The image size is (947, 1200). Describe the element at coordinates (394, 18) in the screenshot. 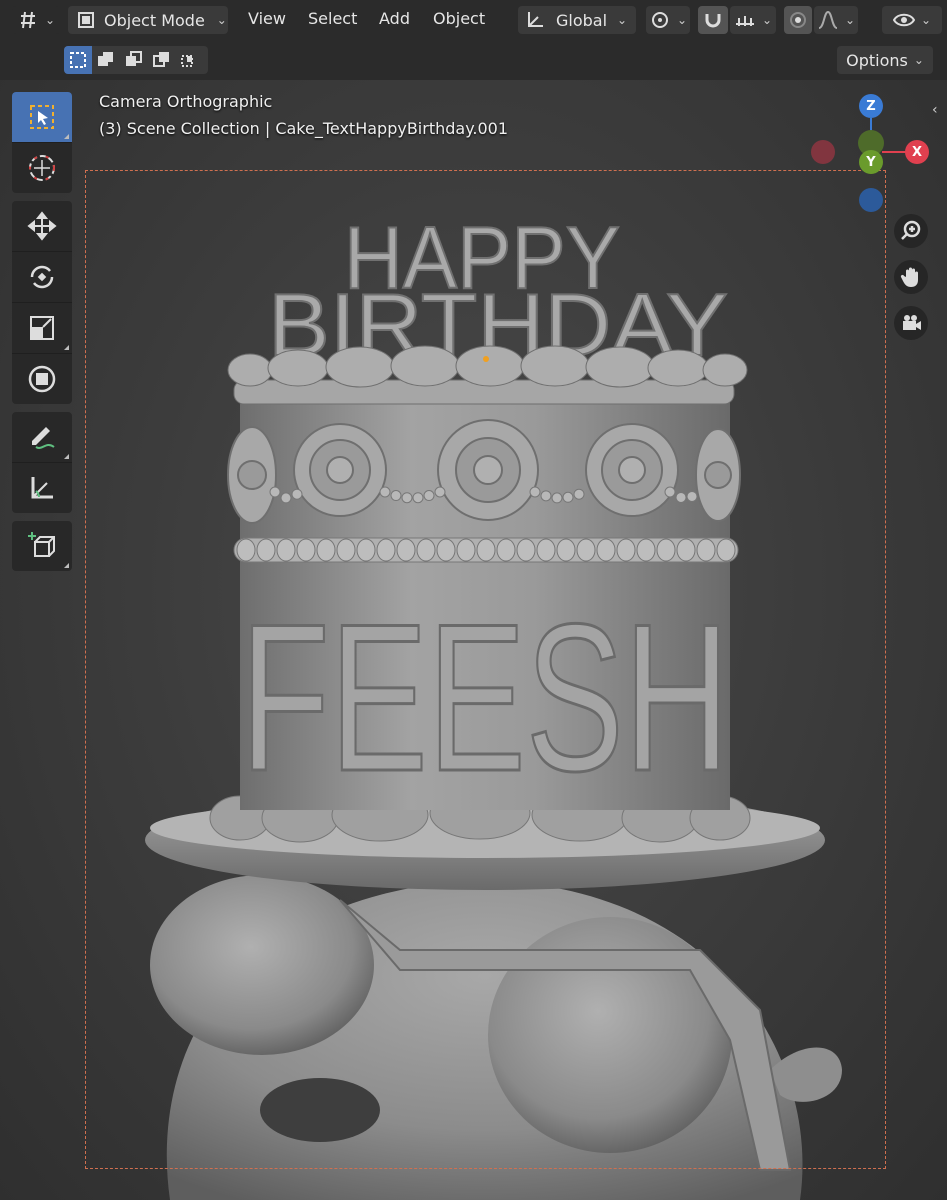

I see `menu-add: Add` at that location.